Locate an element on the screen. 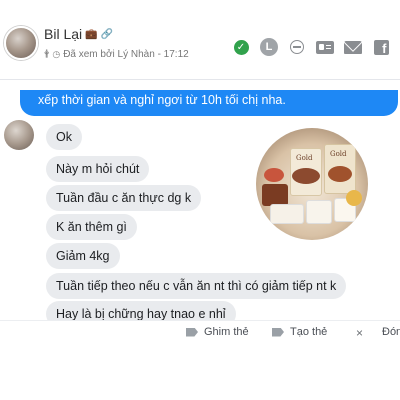 Image resolution: width=400 pixels, height=400 pixels. incoming-message-bubble: Ok is located at coordinates (64, 137).